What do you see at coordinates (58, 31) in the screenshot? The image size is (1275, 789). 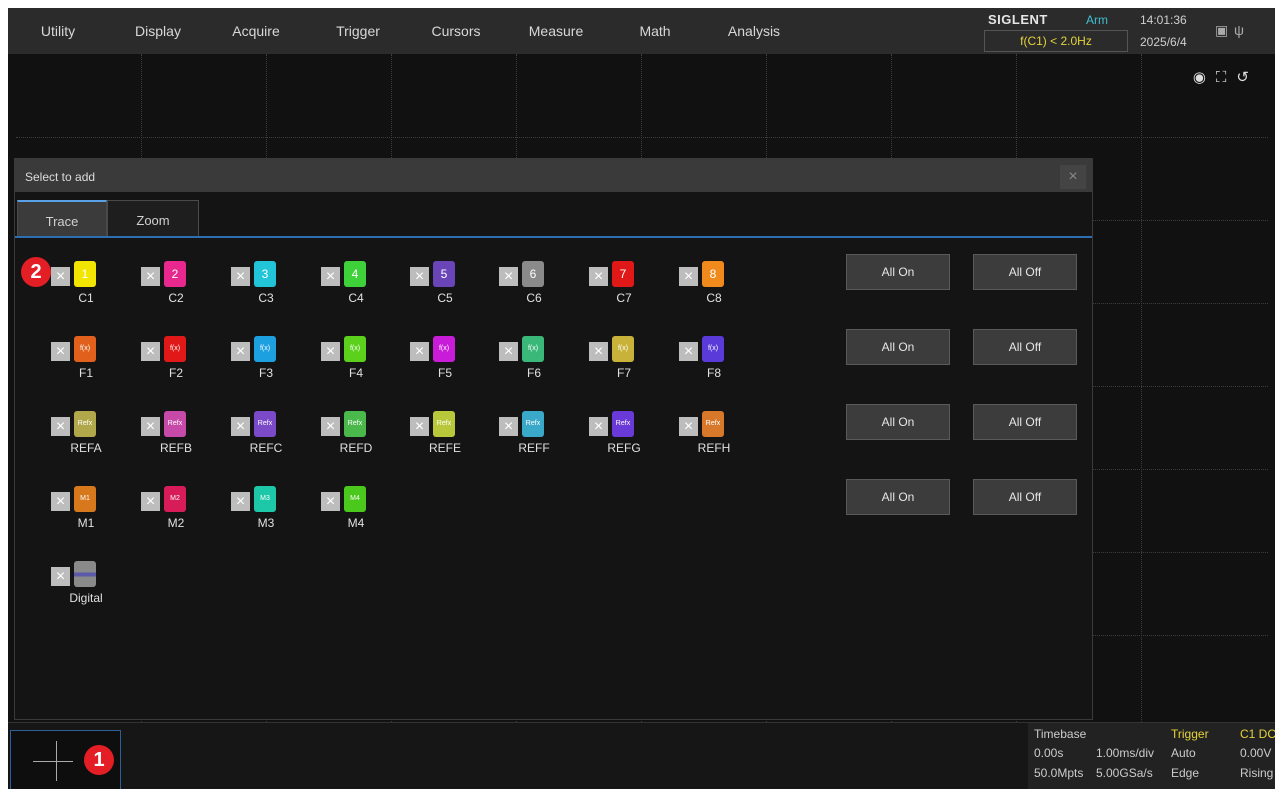 I see `menu-utility: Utility` at bounding box center [58, 31].